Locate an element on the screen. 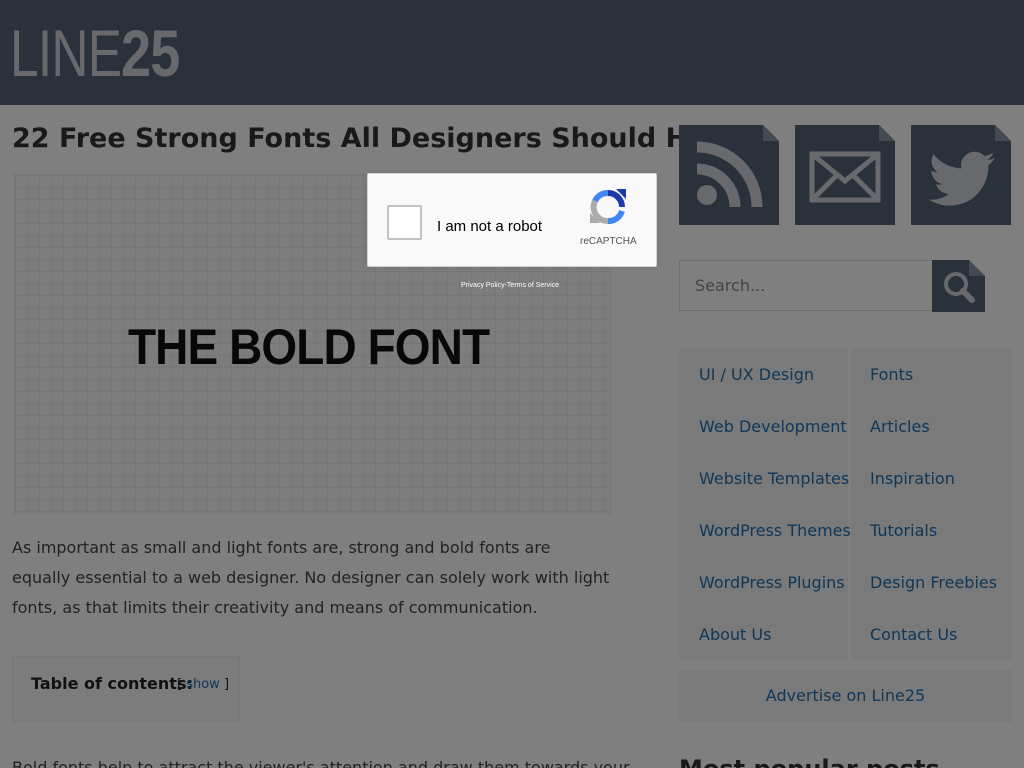 The image size is (1024, 768). recaptcha-label: I am not a robot is located at coordinates (490, 226).